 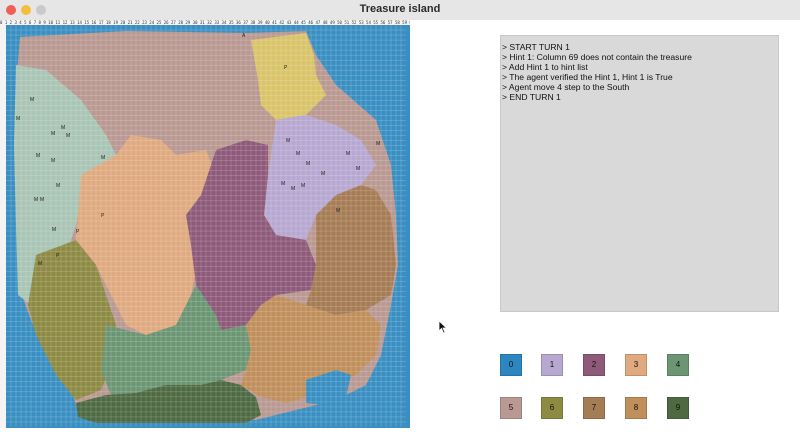 I want to click on log-line: > Add Hint 1 to hint list, so click(x=545, y=67).